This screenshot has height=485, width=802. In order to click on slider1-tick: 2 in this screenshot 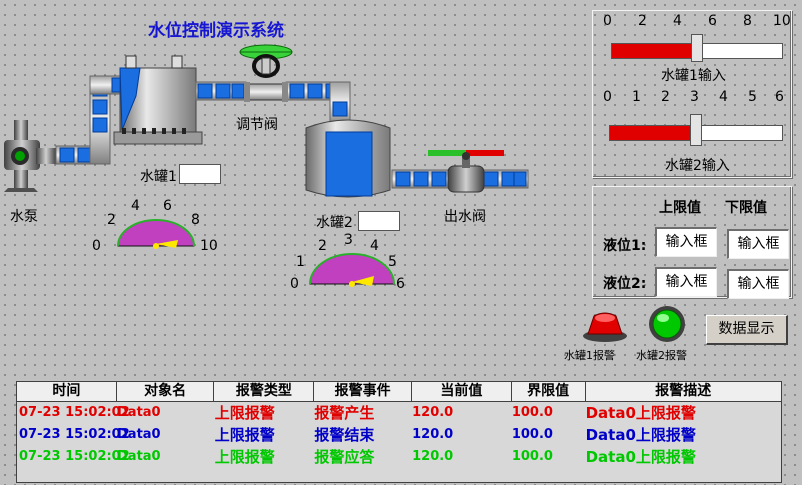, I will do `click(642, 21)`.